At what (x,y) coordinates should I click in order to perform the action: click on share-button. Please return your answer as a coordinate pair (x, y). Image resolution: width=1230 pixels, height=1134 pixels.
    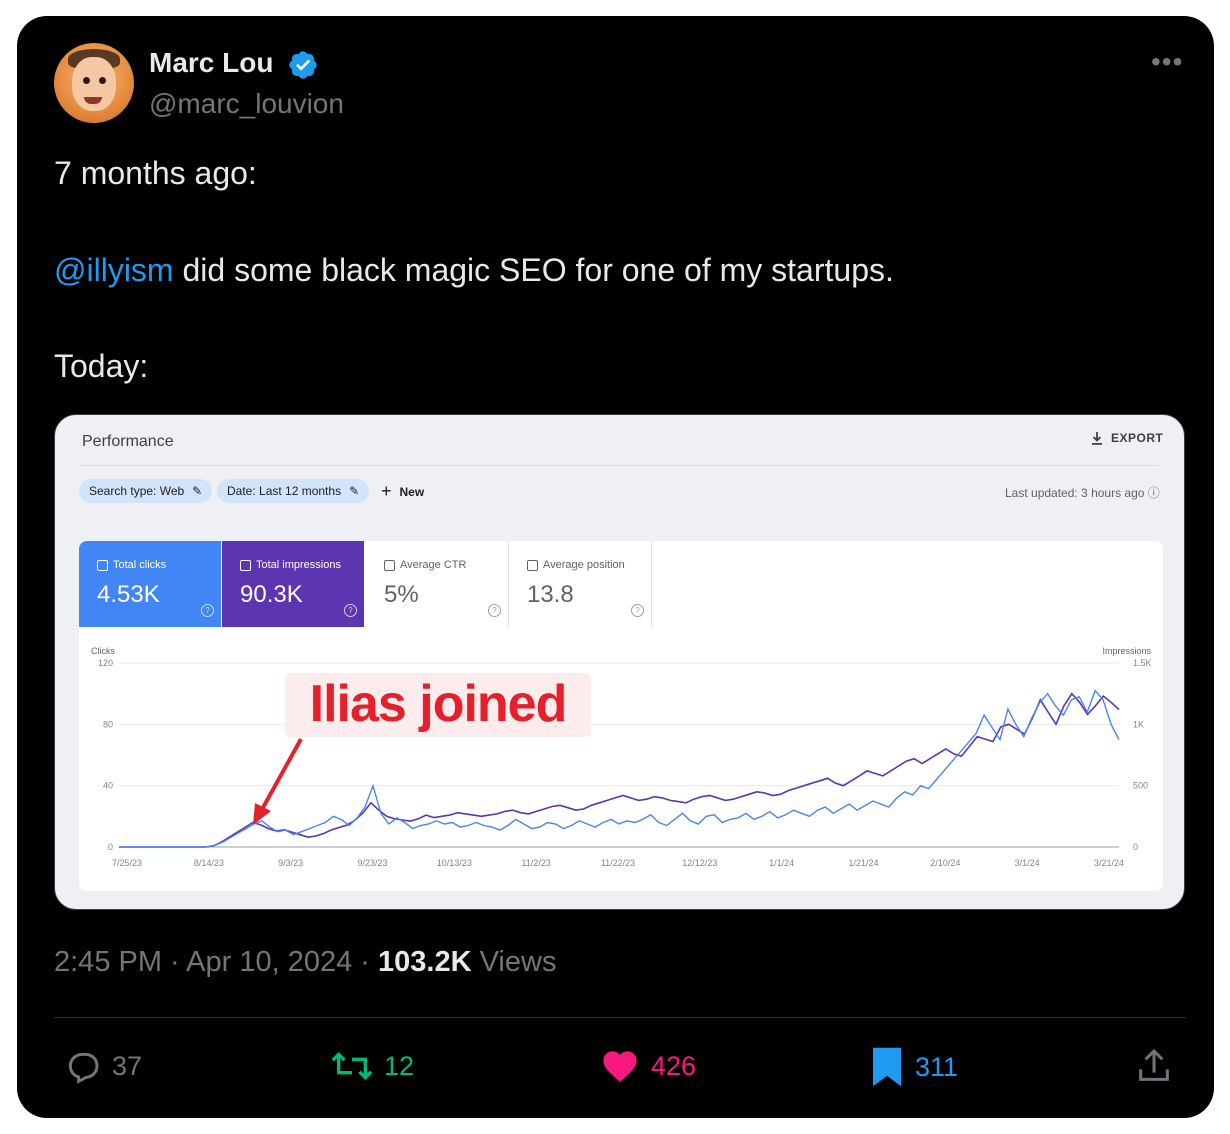
    Looking at the image, I should click on (1154, 1066).